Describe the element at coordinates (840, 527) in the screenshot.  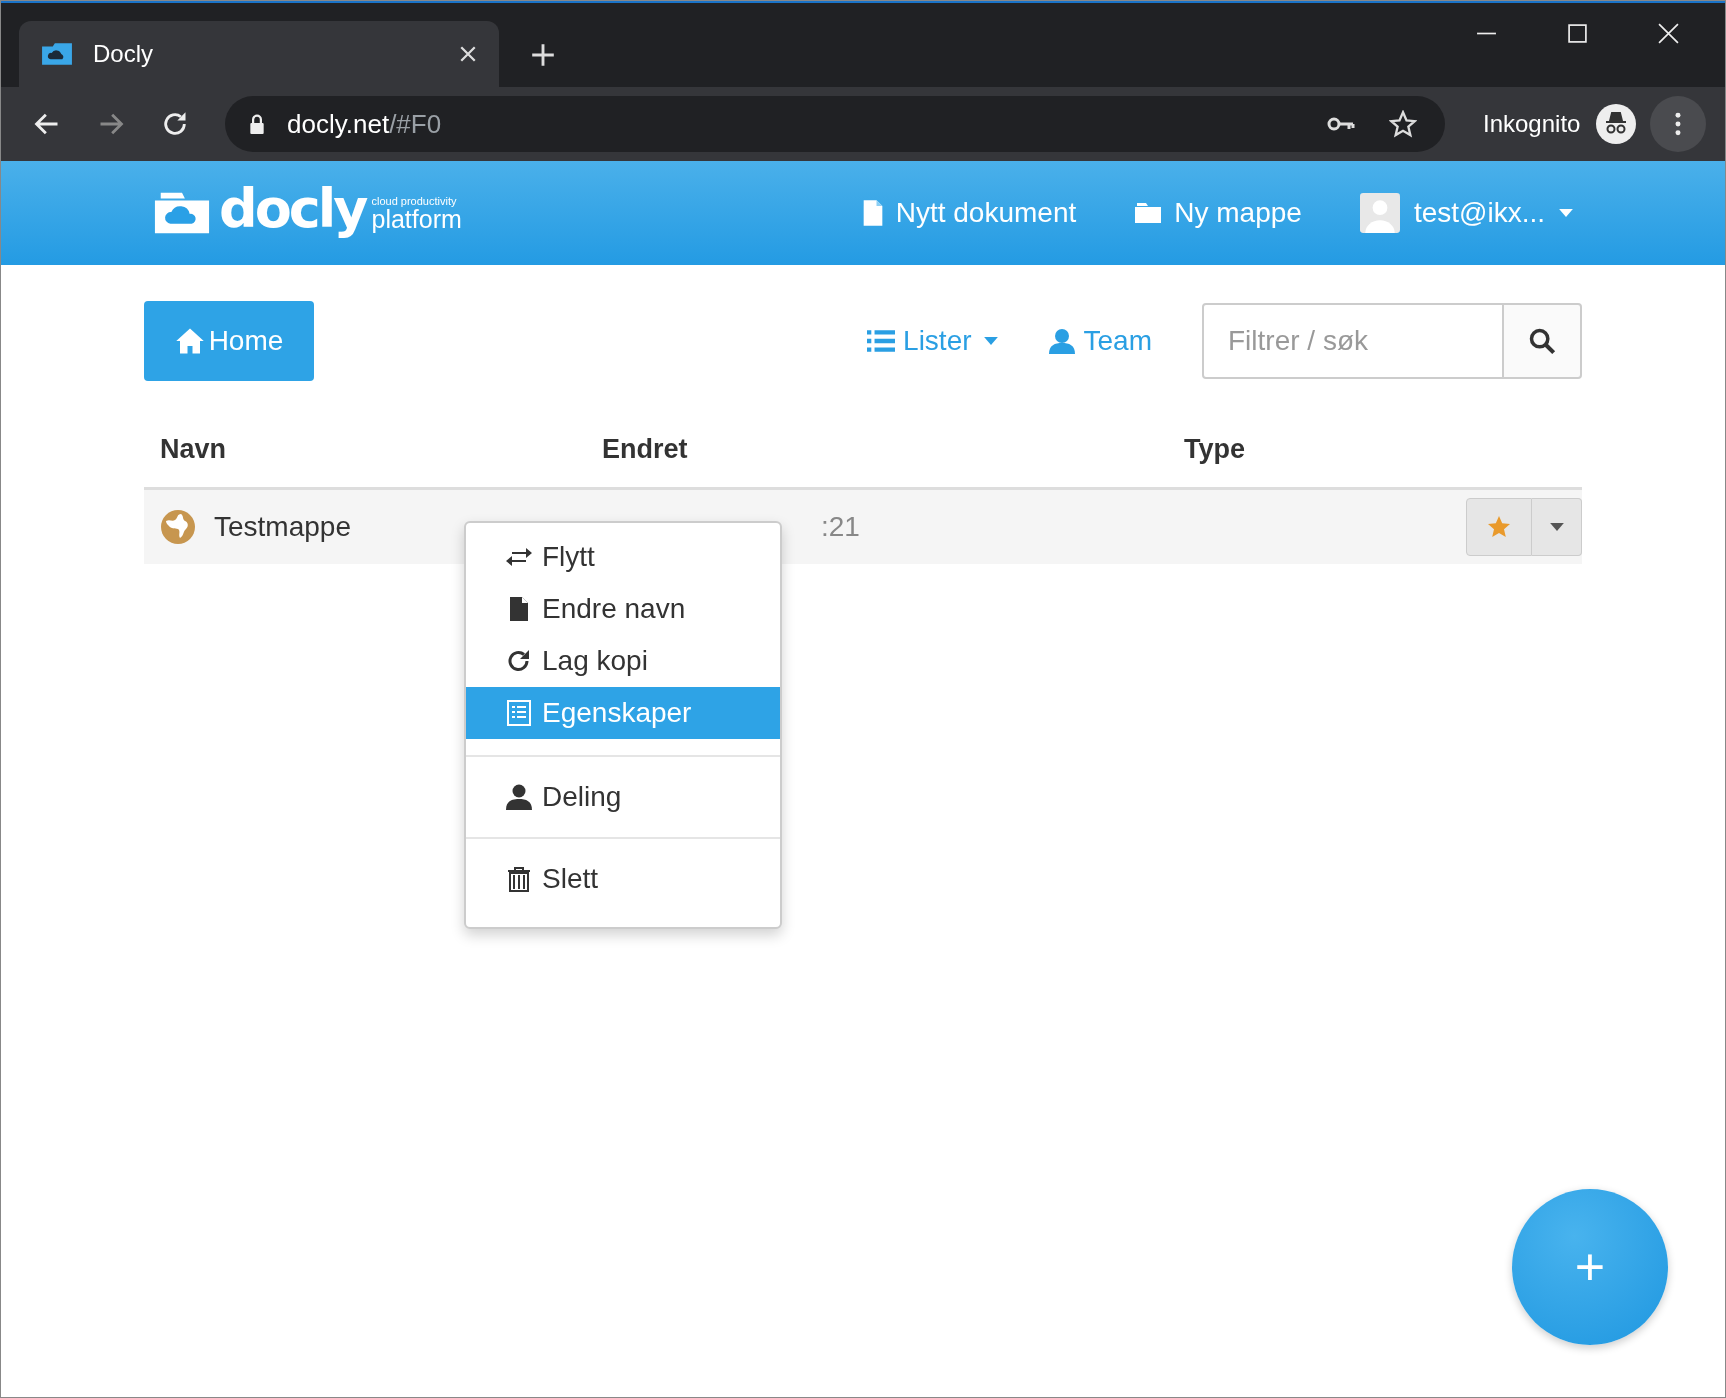
I see `modified-date: :21` at that location.